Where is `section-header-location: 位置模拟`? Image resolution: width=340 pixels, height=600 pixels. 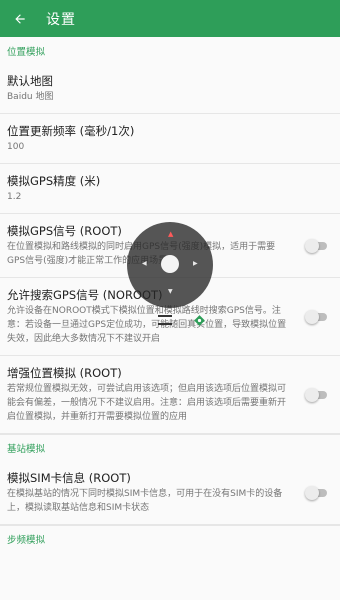 section-header-location: 位置模拟 is located at coordinates (26, 52).